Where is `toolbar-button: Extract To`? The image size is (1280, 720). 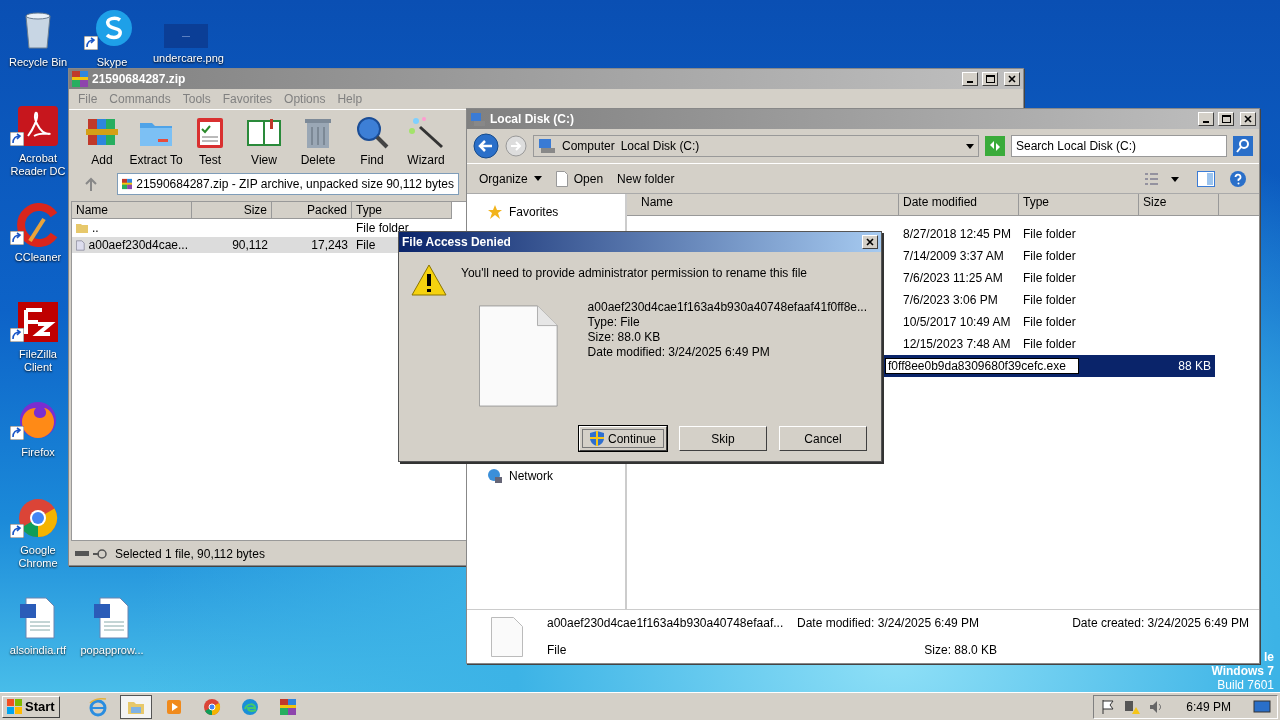 toolbar-button: Extract To is located at coordinates (156, 141).